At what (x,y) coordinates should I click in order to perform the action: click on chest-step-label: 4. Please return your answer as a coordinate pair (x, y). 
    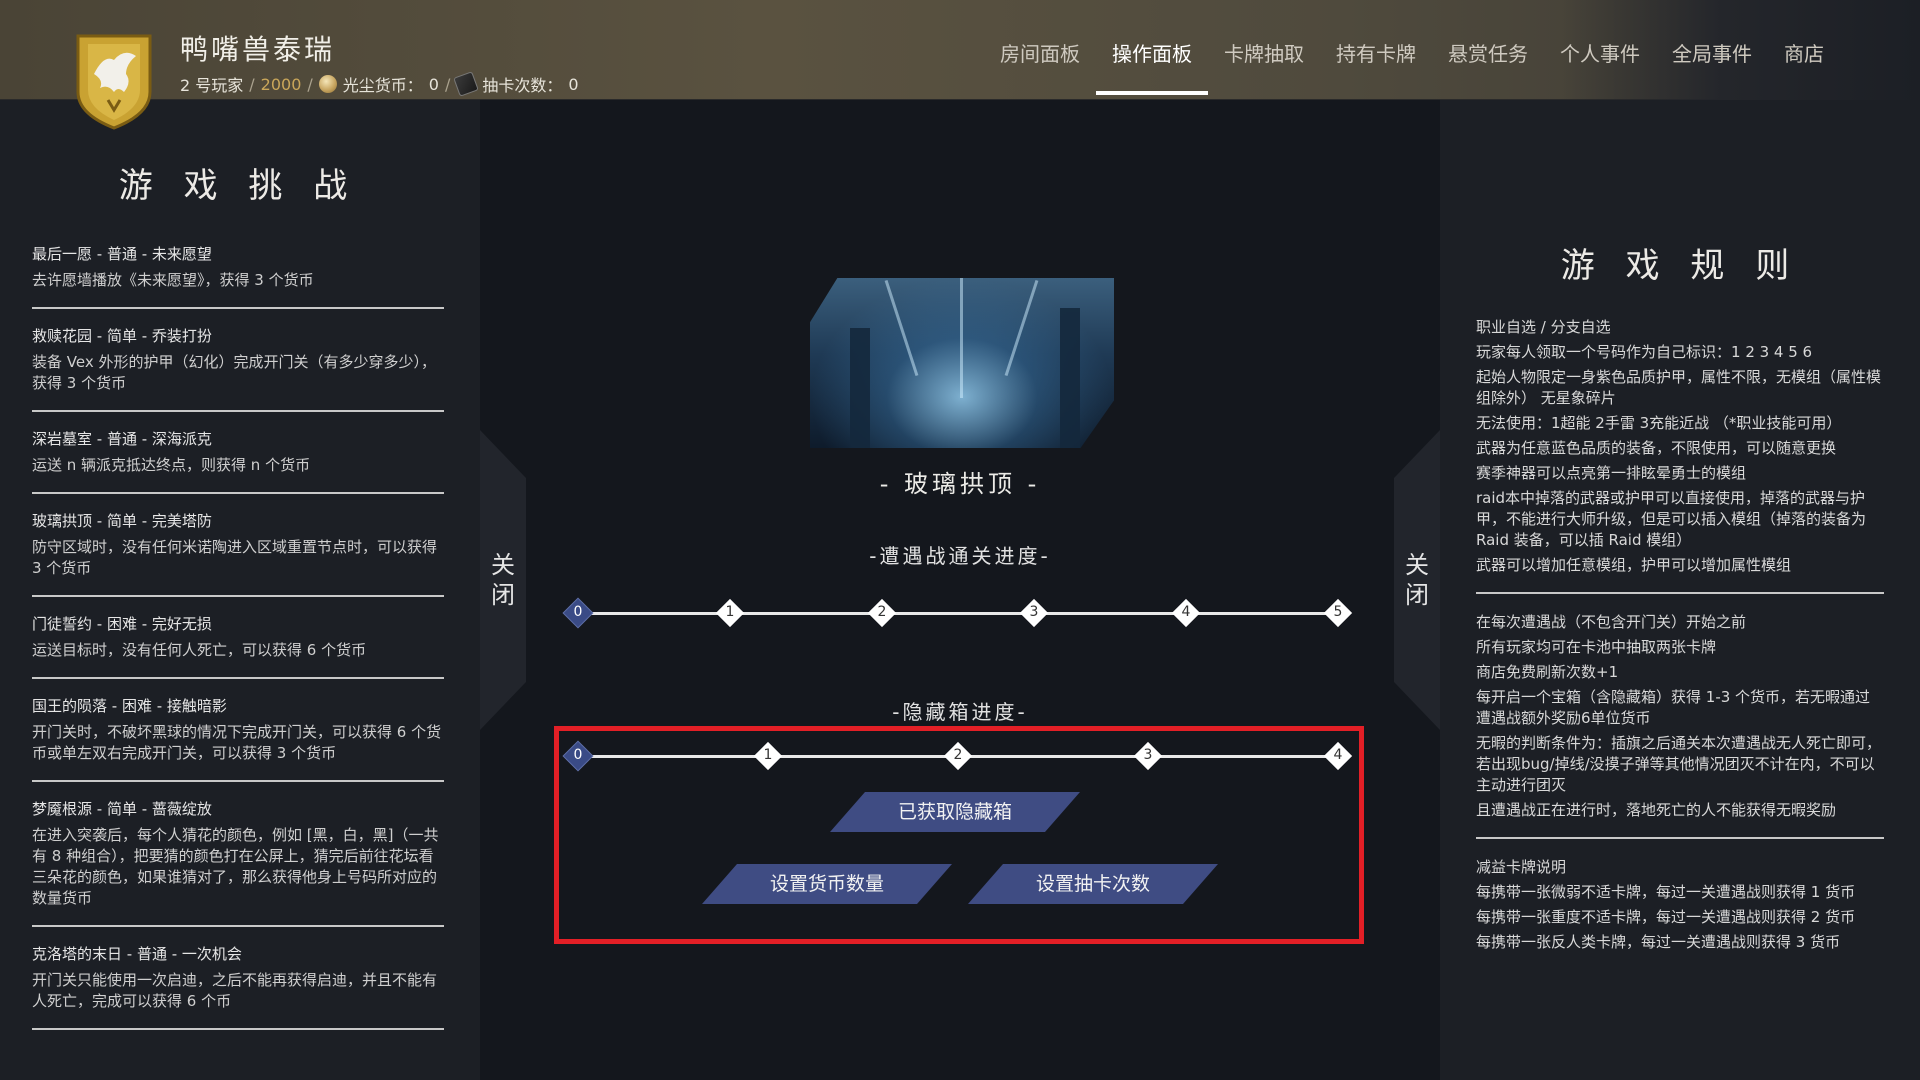
    Looking at the image, I should click on (1338, 755).